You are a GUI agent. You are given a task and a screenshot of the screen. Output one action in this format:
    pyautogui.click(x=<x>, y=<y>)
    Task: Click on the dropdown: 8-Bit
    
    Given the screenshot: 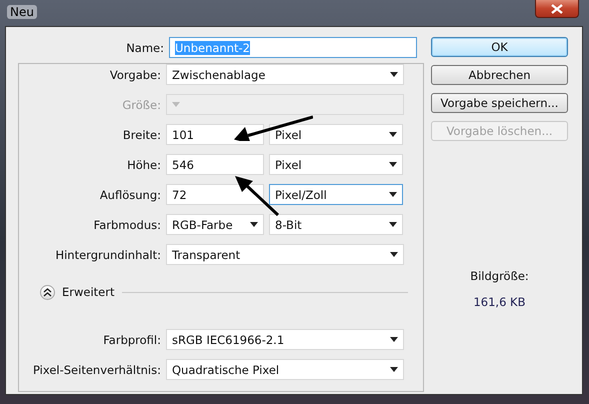 What is the action you would take?
    pyautogui.click(x=336, y=224)
    